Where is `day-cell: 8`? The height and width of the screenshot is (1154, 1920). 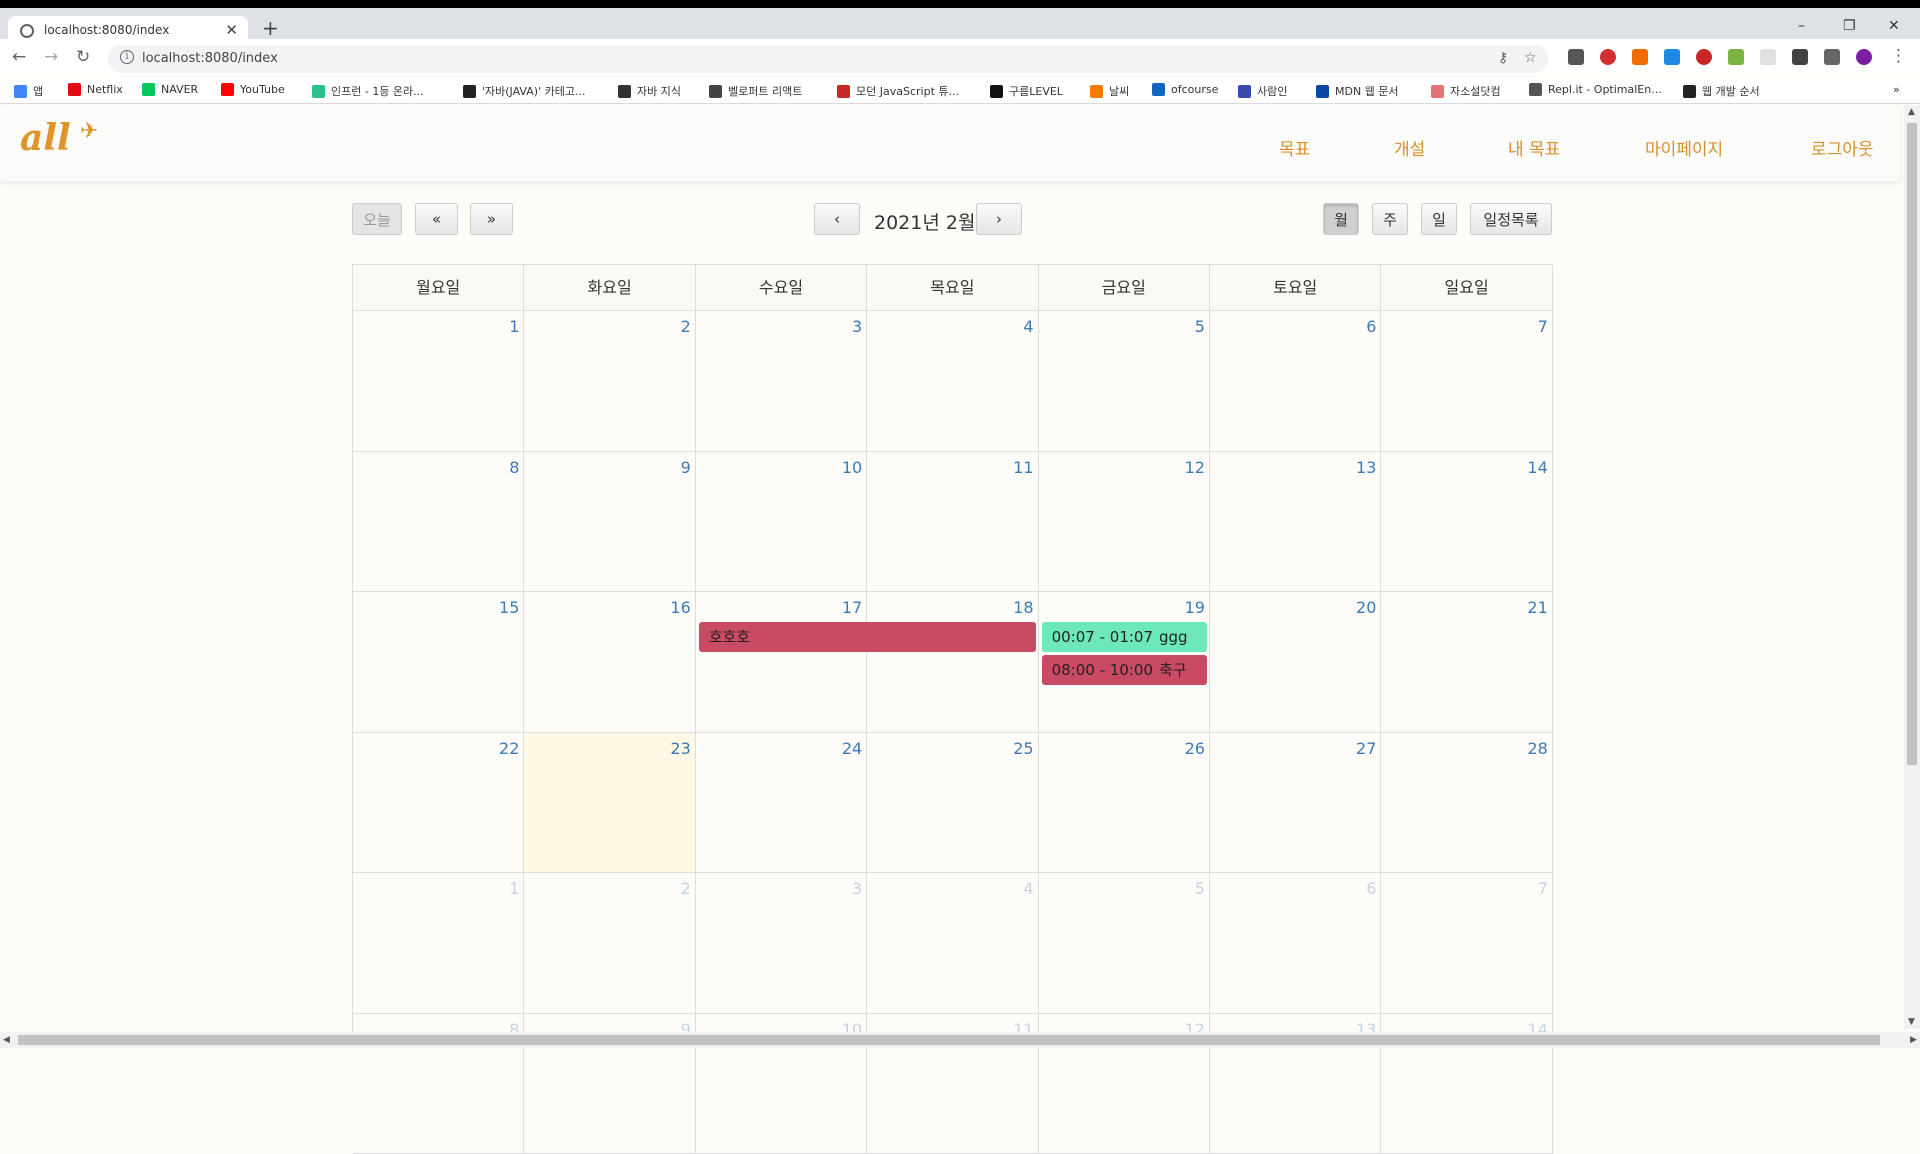
day-cell: 8 is located at coordinates (438, 522).